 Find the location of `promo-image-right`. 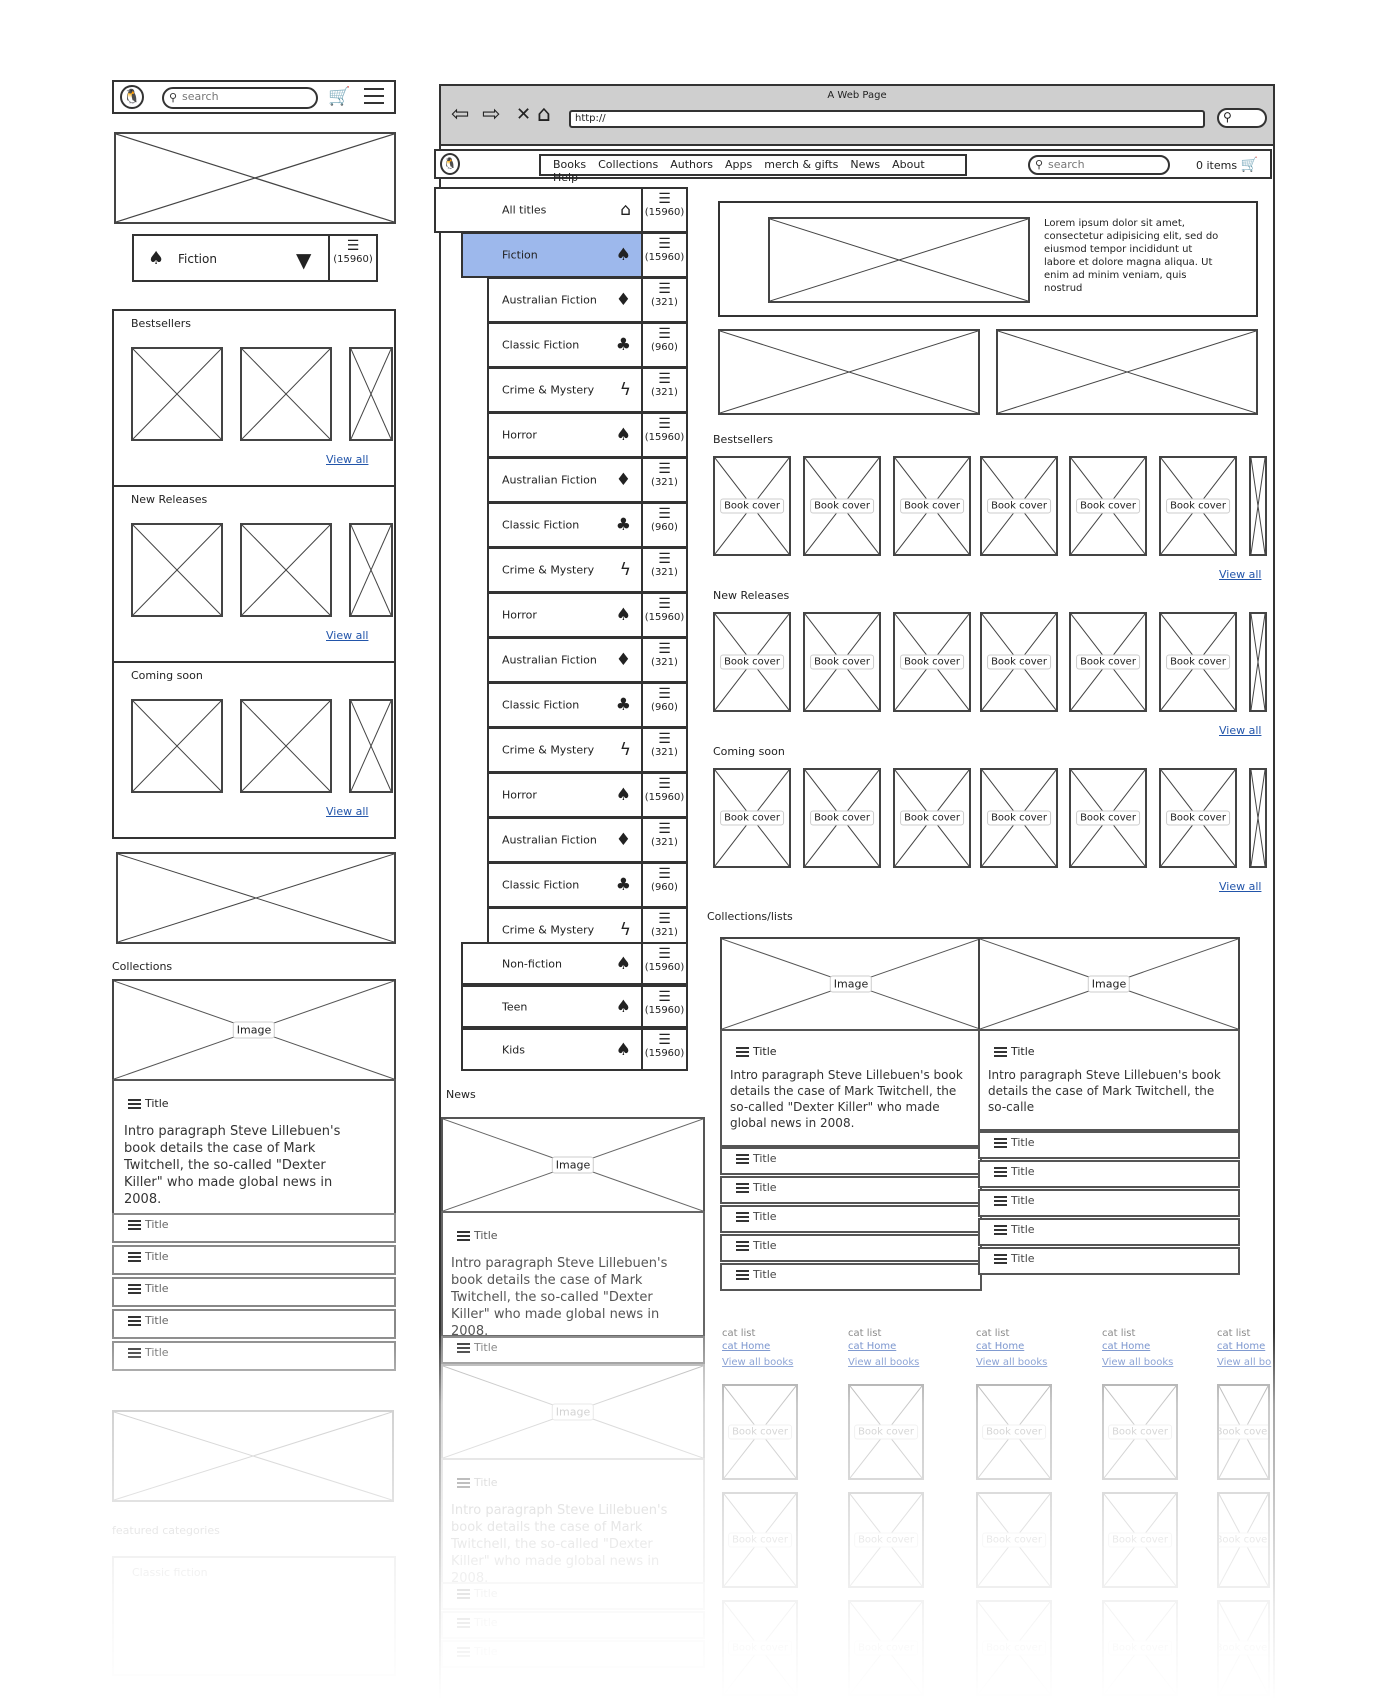

promo-image-right is located at coordinates (1127, 372).